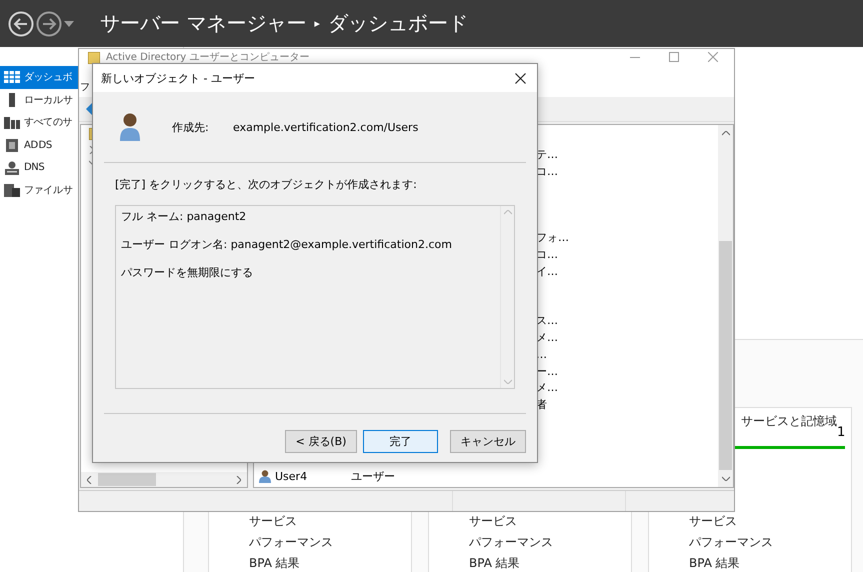  I want to click on app-title: サーバー マネージャー, so click(203, 23).